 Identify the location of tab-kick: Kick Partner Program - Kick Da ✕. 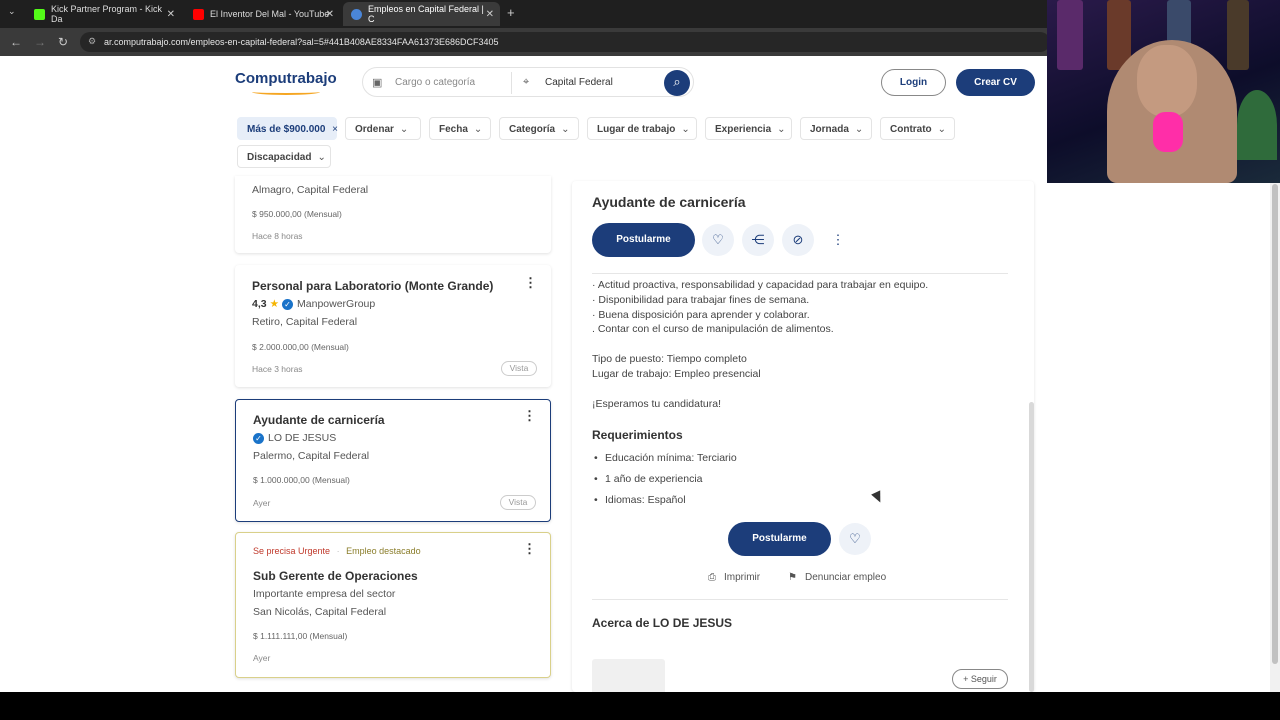
(103, 14).